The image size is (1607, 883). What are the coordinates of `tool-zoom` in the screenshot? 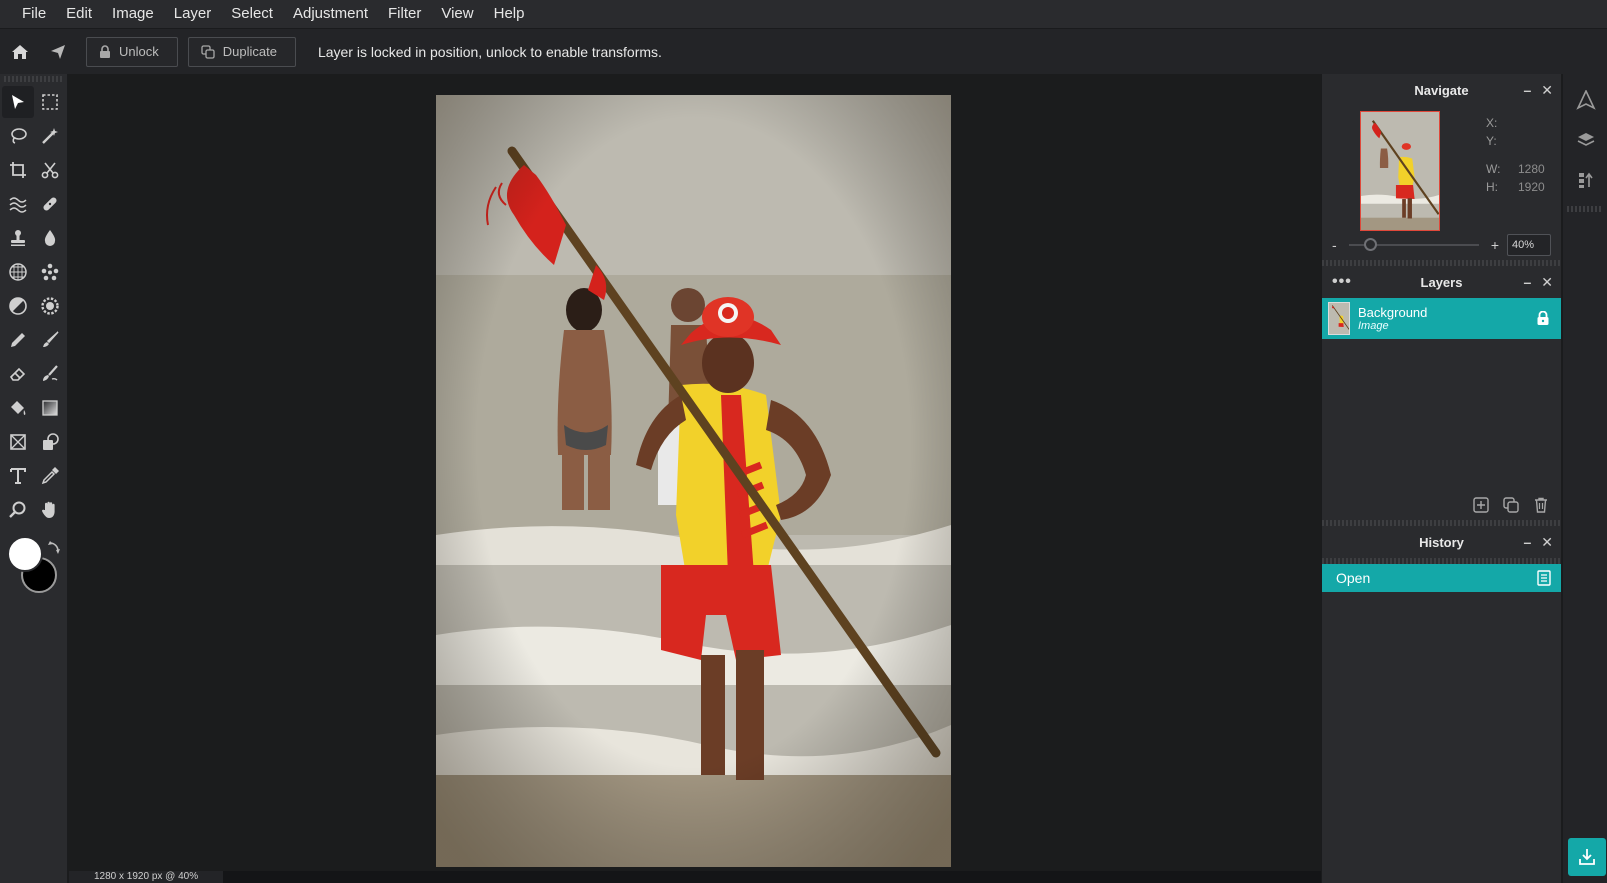 It's located at (18, 510).